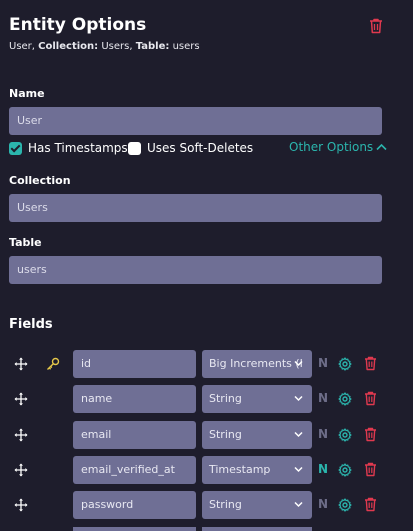  Describe the element at coordinates (200, 148) in the screenshot. I see `soft-deletes-label: Uses Soft-Deletes` at that location.